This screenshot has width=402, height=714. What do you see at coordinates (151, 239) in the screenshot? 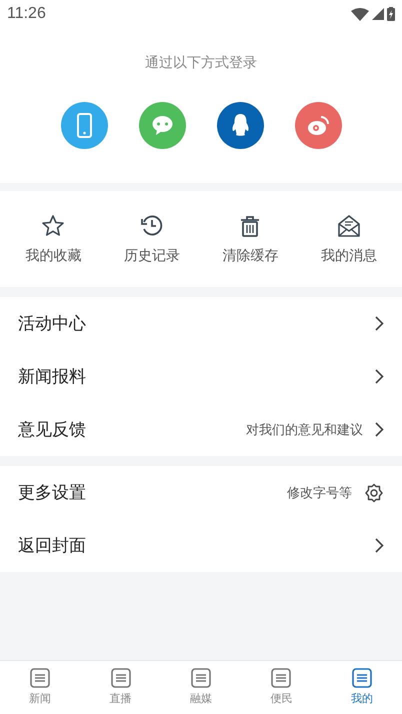
I see `shortcut-button: 历史记录` at bounding box center [151, 239].